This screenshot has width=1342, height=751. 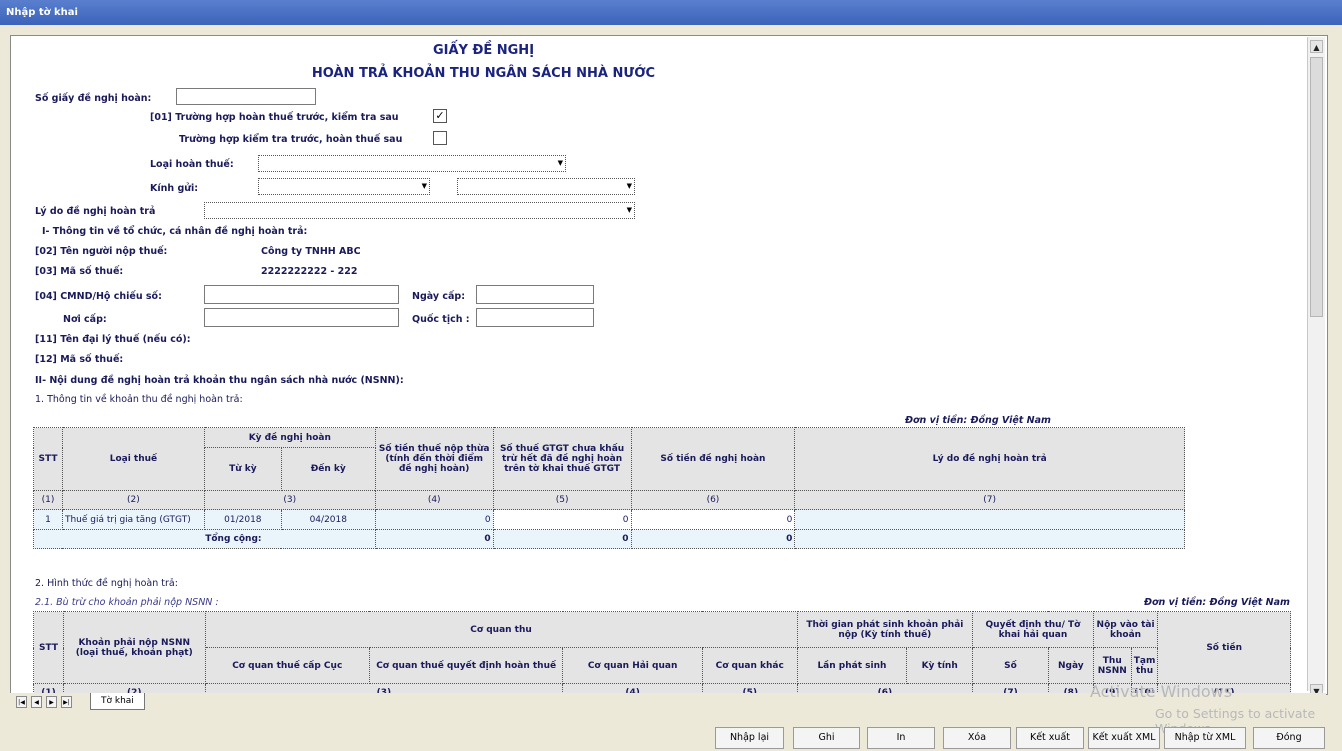 I want to click on ngay-cap-label: Ngày cấp:, so click(x=439, y=296).